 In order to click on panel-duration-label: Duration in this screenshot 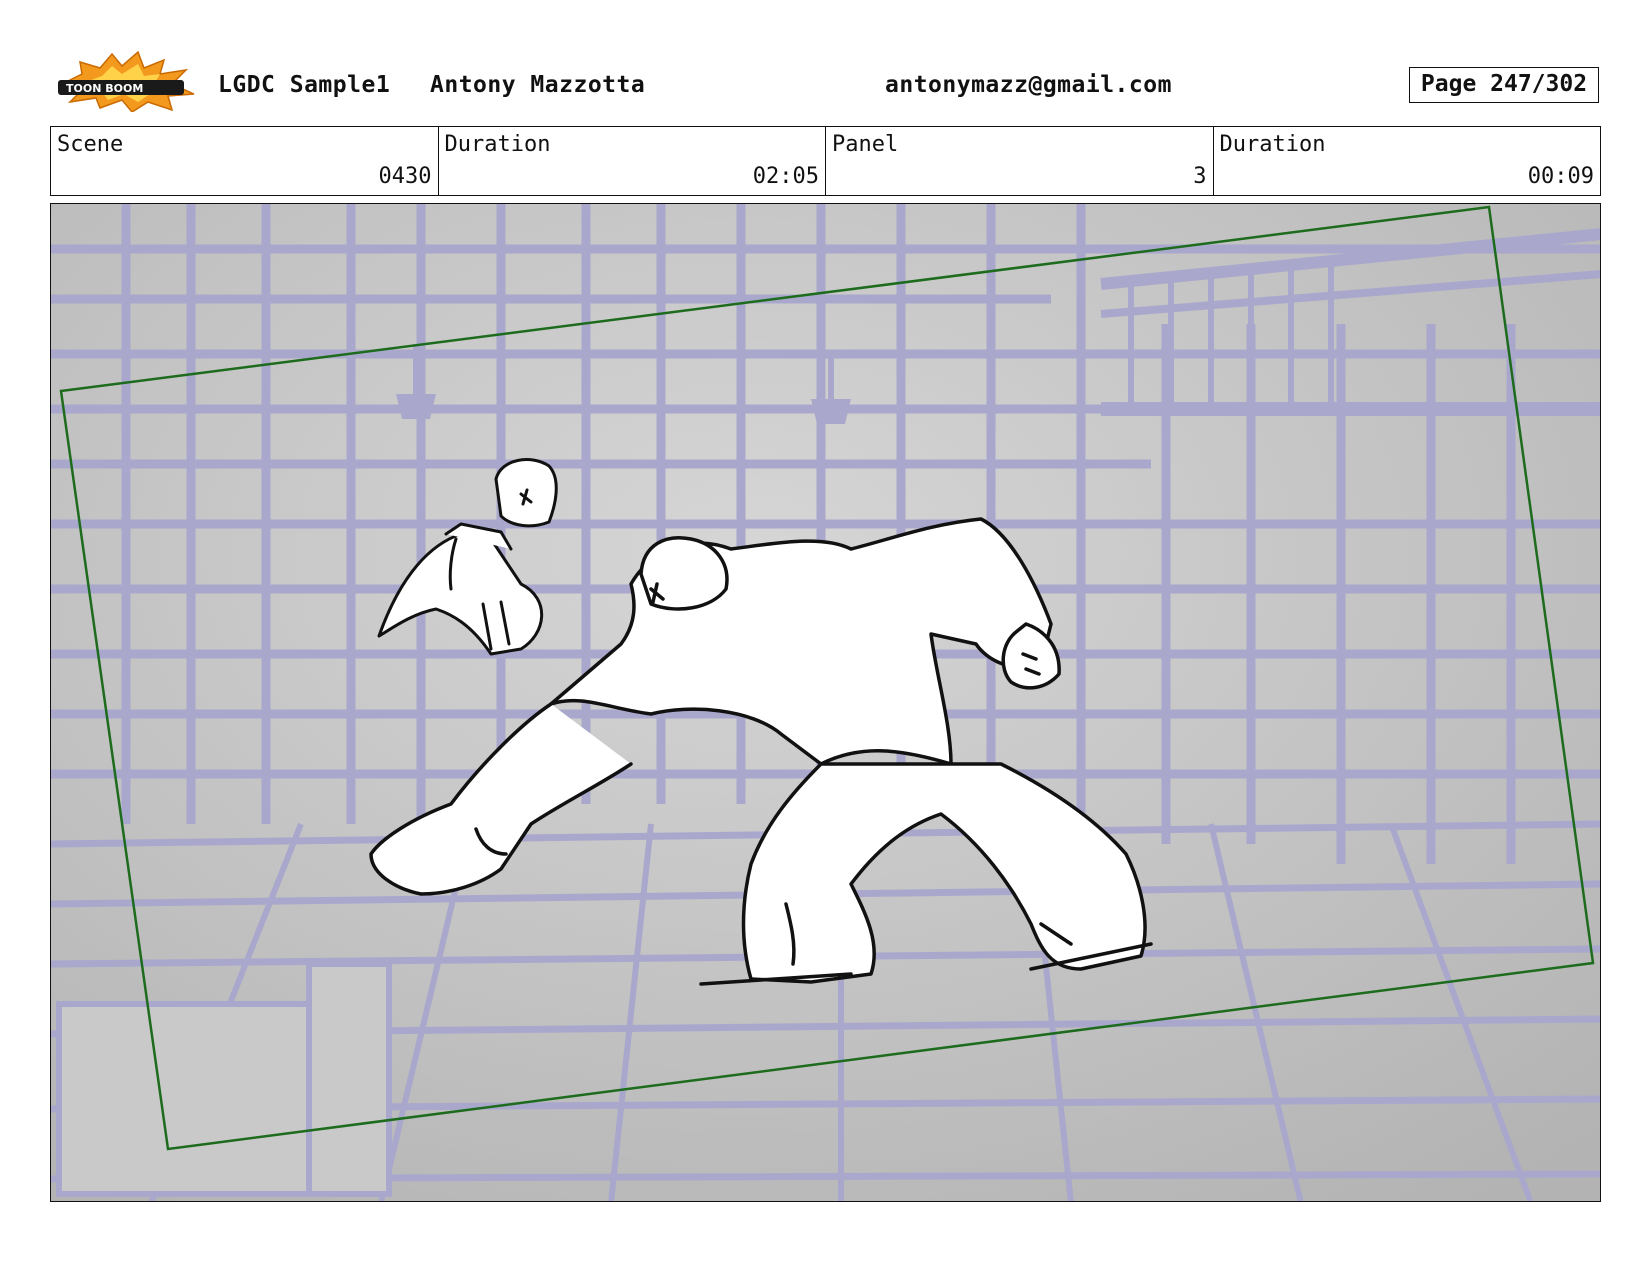, I will do `click(1272, 144)`.